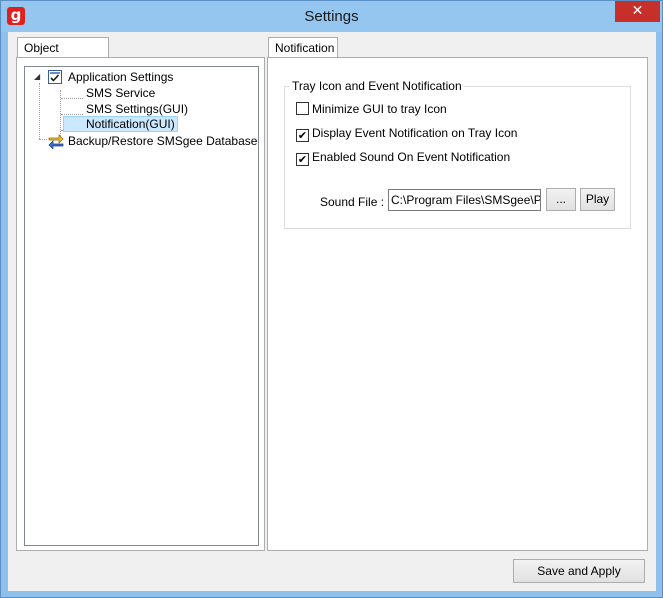  What do you see at coordinates (303, 47) in the screenshot?
I see `tab-notification: Notification` at bounding box center [303, 47].